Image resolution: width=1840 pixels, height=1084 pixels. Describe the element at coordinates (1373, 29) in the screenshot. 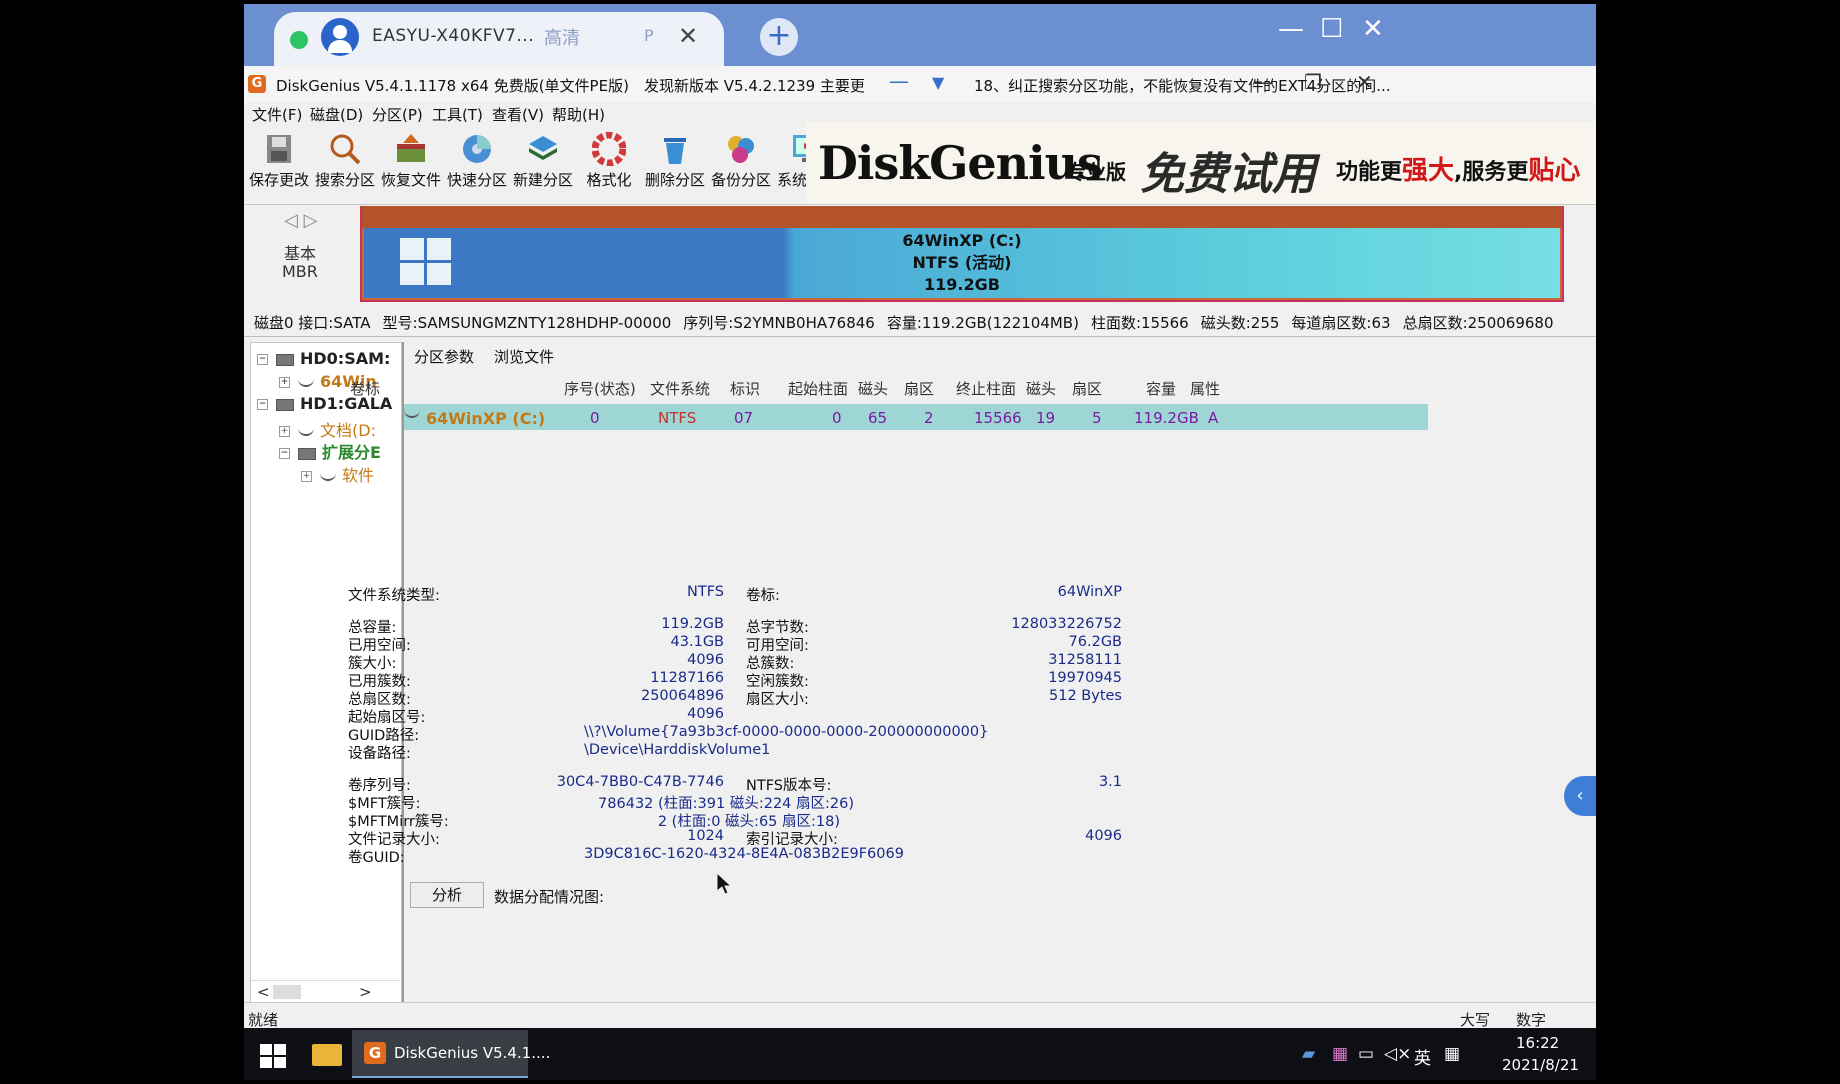

I see `remote-close-icon: ✕` at that location.